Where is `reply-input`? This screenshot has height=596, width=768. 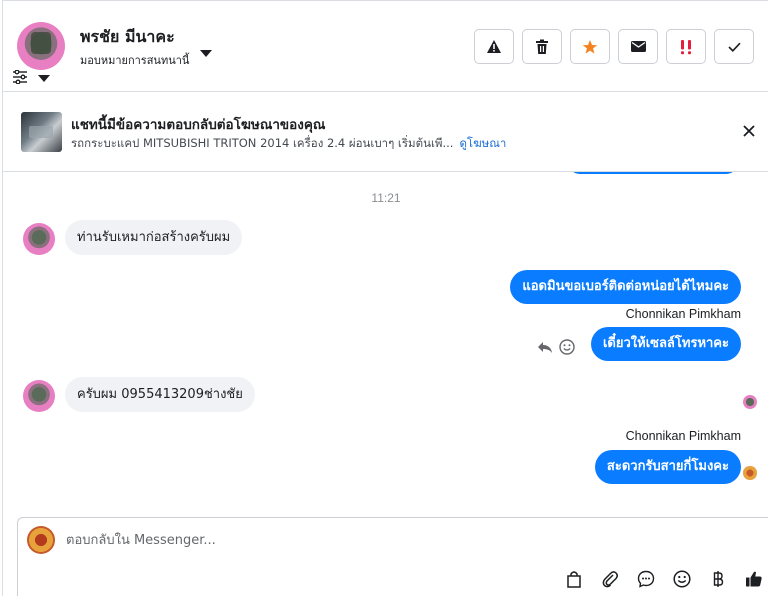 reply-input is located at coordinates (366, 540).